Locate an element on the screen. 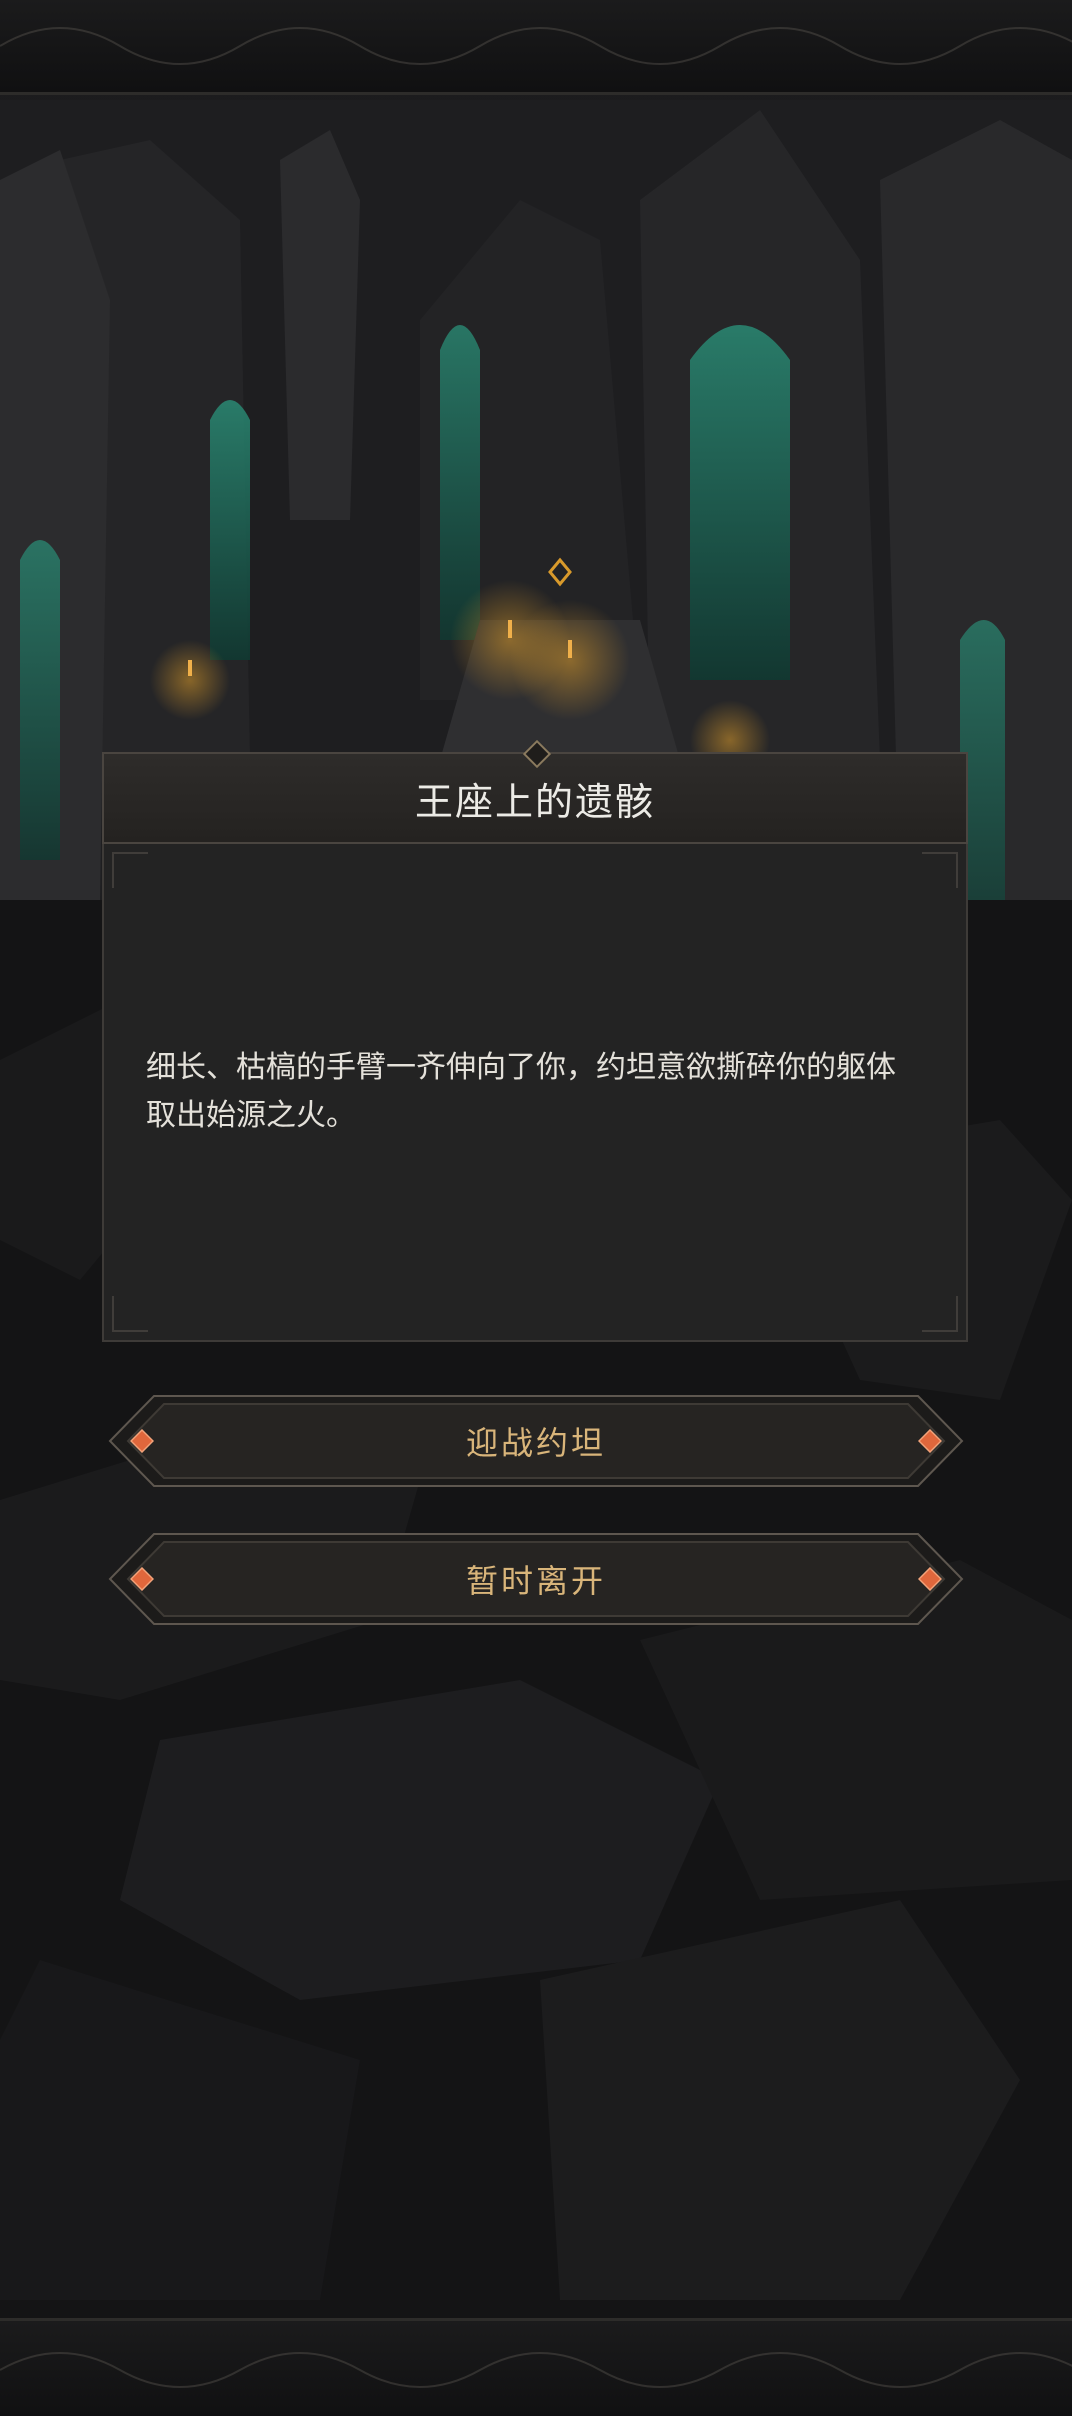 This screenshot has width=1072, height=2416. choice-button-fight: 迎战约坦 is located at coordinates (536, 1441).